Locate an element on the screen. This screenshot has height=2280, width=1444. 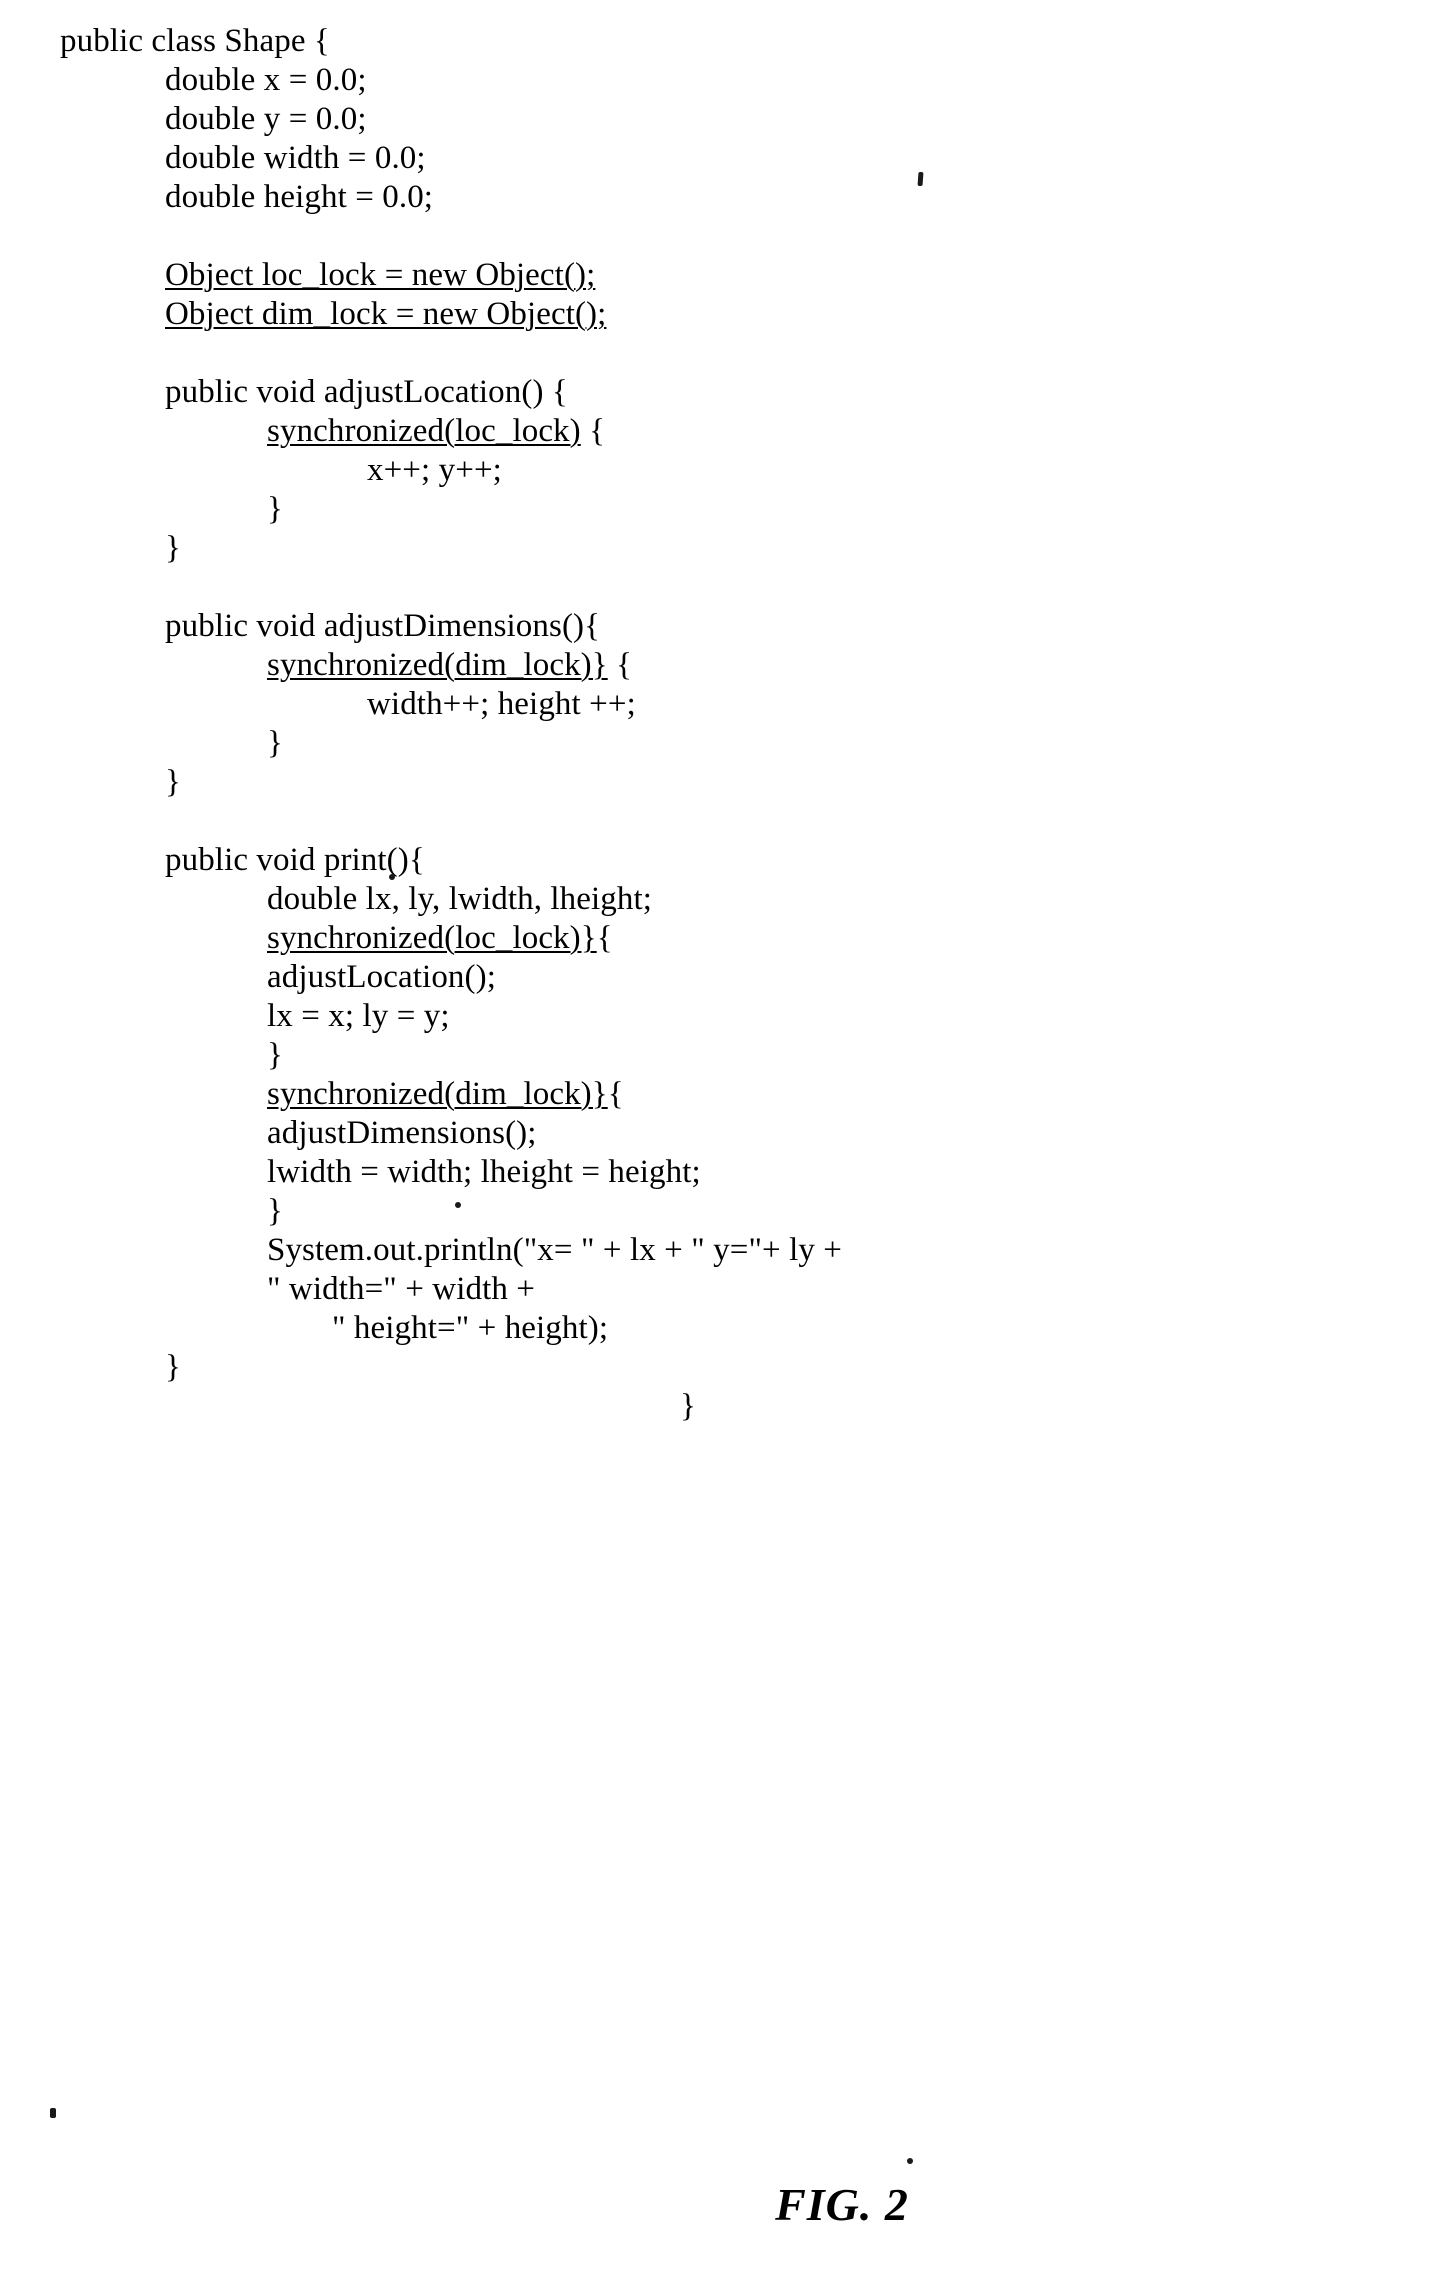
code-segment: double x = 0.0; is located at coordinates (266, 80).